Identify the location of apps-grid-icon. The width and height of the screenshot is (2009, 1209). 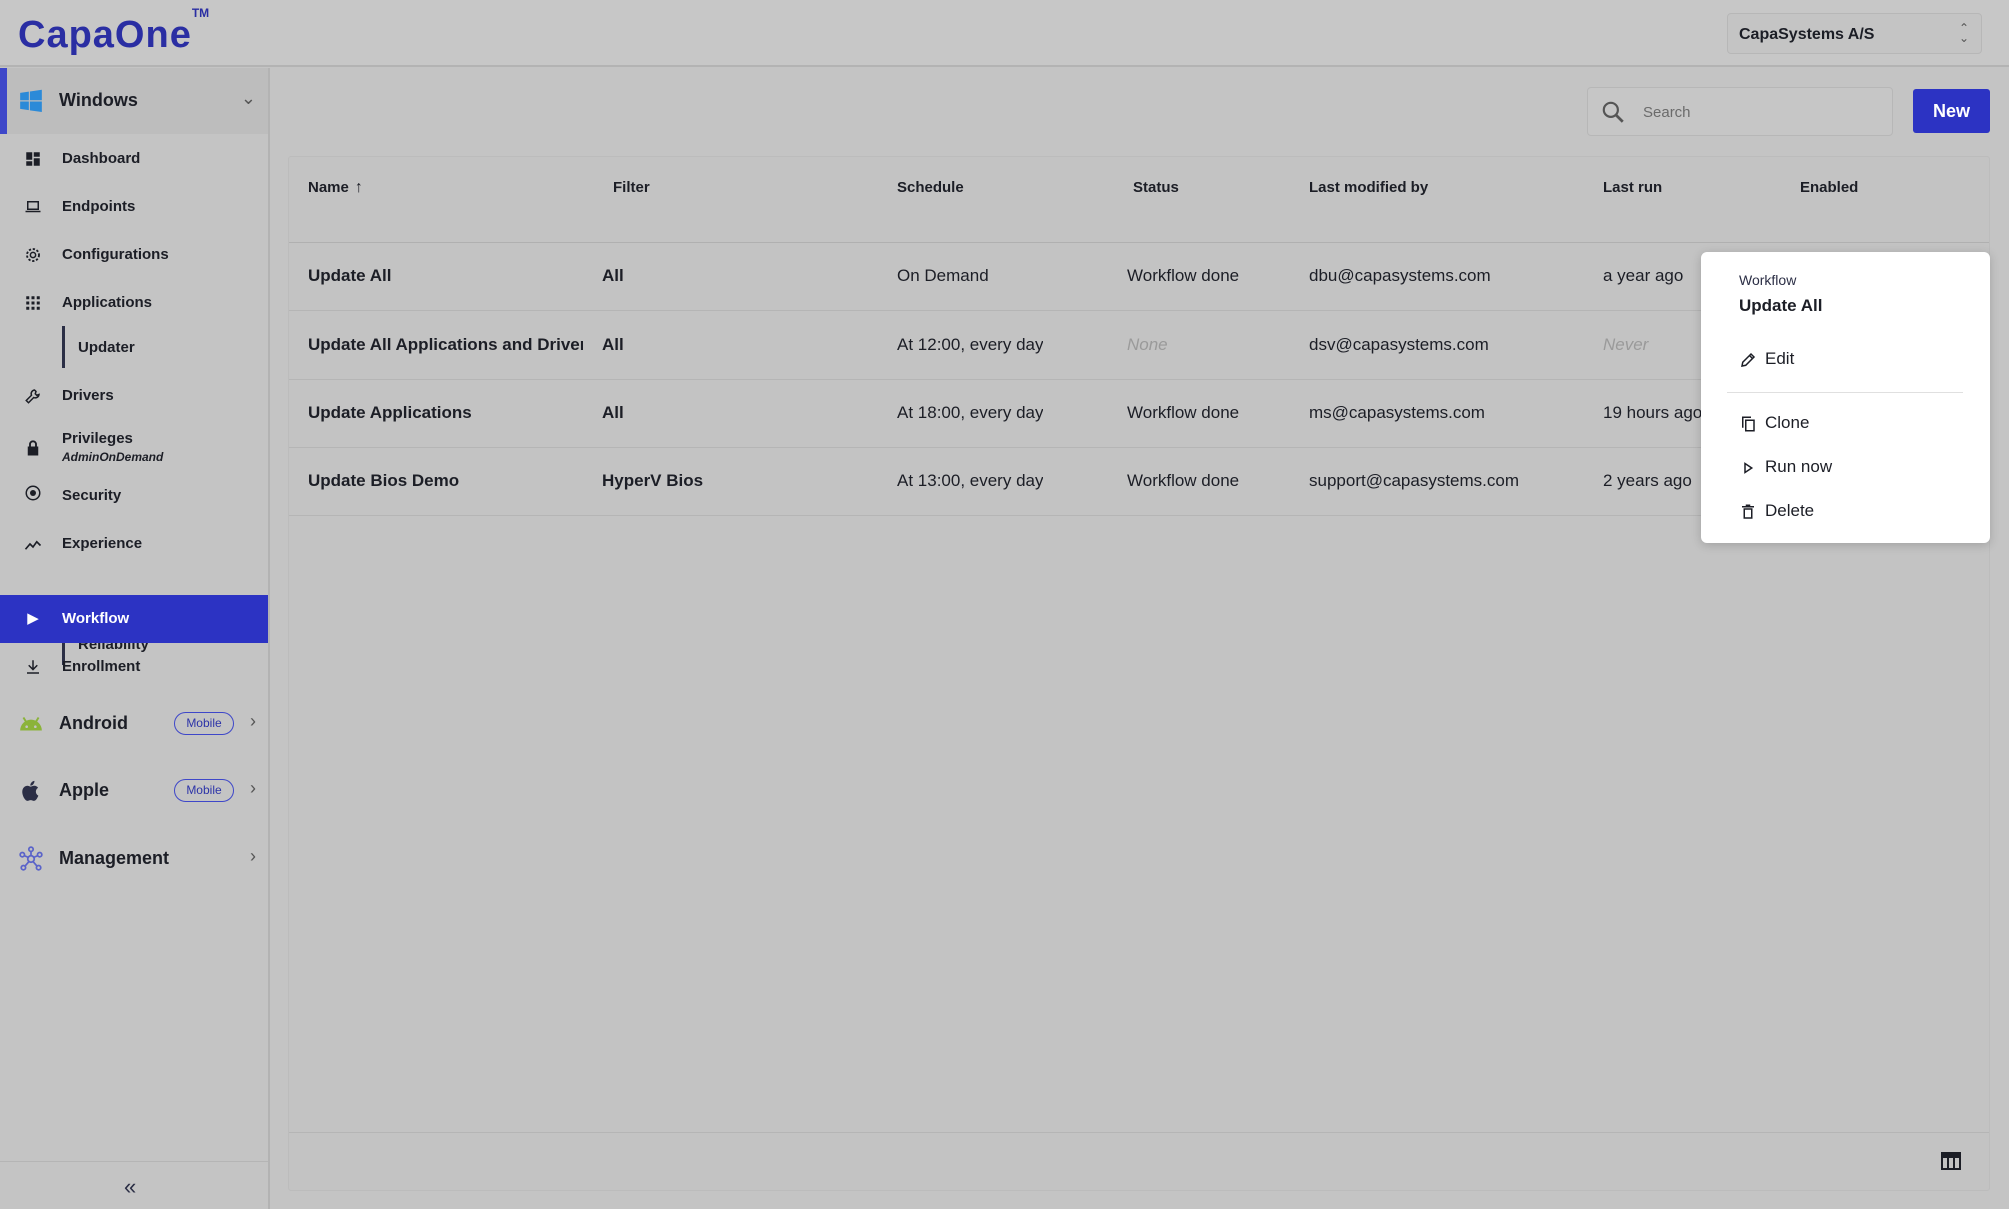
(33, 303).